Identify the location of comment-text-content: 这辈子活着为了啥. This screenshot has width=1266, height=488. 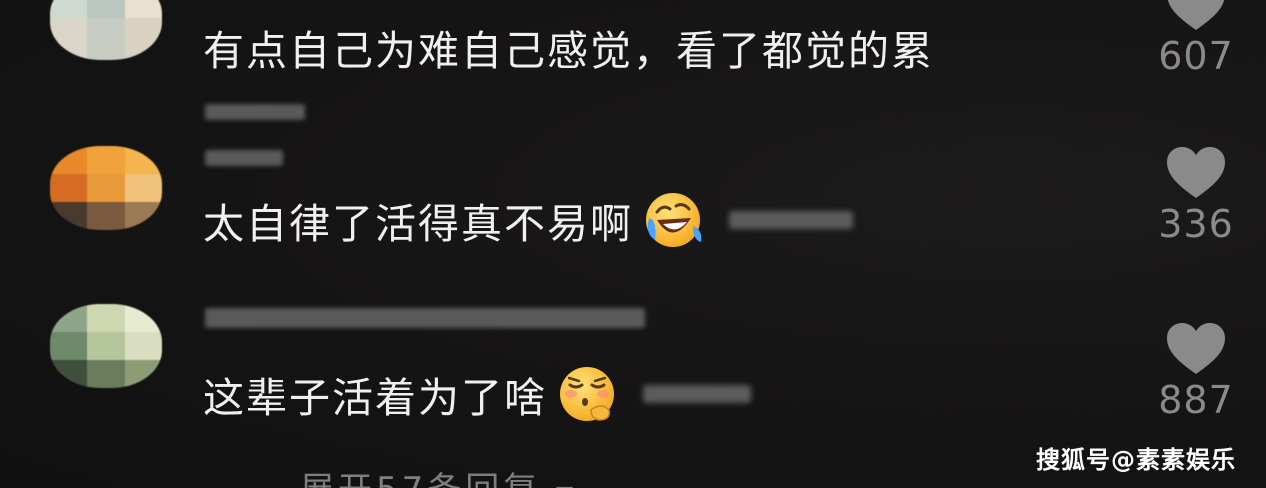
(375, 398).